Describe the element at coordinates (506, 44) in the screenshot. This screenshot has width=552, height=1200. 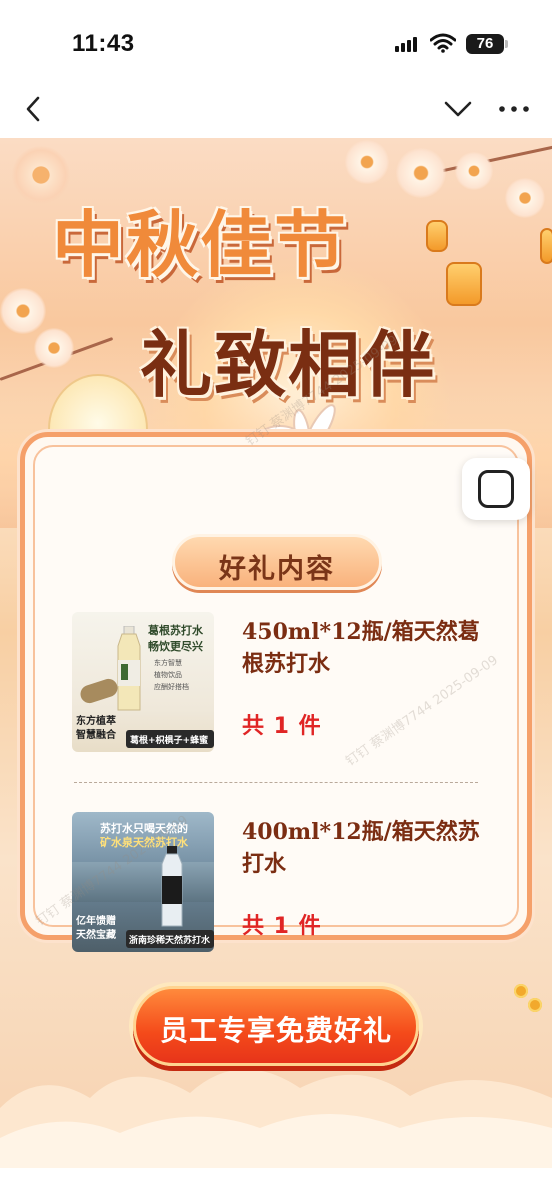
I see `battery-tip` at that location.